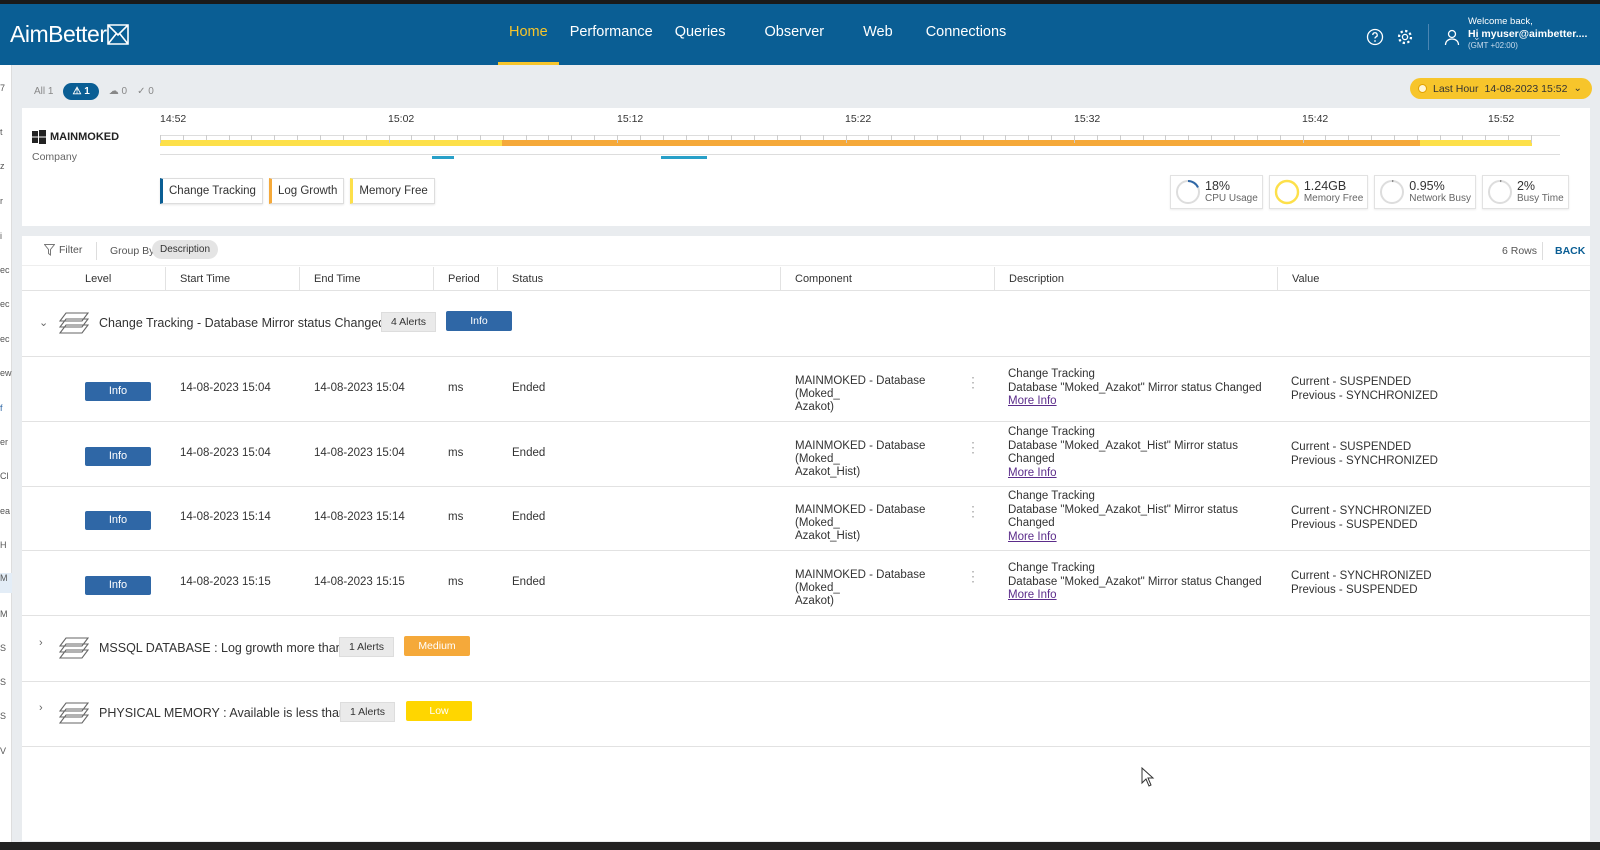 The width and height of the screenshot is (1600, 850). What do you see at coordinates (118, 91) in the screenshot?
I see `filter-cloud: ☁ 0` at bounding box center [118, 91].